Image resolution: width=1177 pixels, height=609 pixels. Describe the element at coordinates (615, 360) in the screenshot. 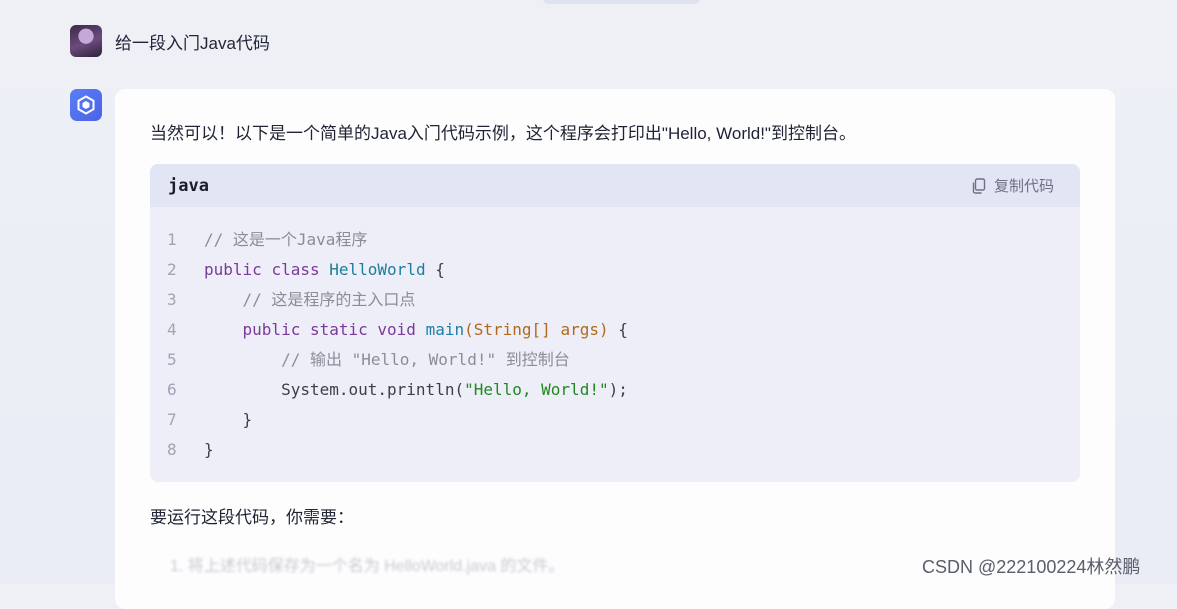

I see `code-line: 5 // 输出 "Hello, World!" 到控制台` at that location.